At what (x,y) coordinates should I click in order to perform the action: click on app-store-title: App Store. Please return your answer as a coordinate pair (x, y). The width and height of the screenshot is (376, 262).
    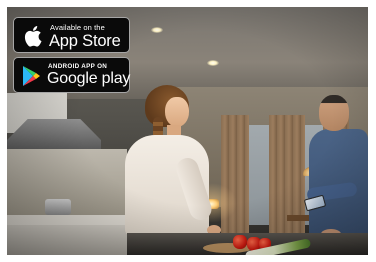
    Looking at the image, I should click on (85, 41).